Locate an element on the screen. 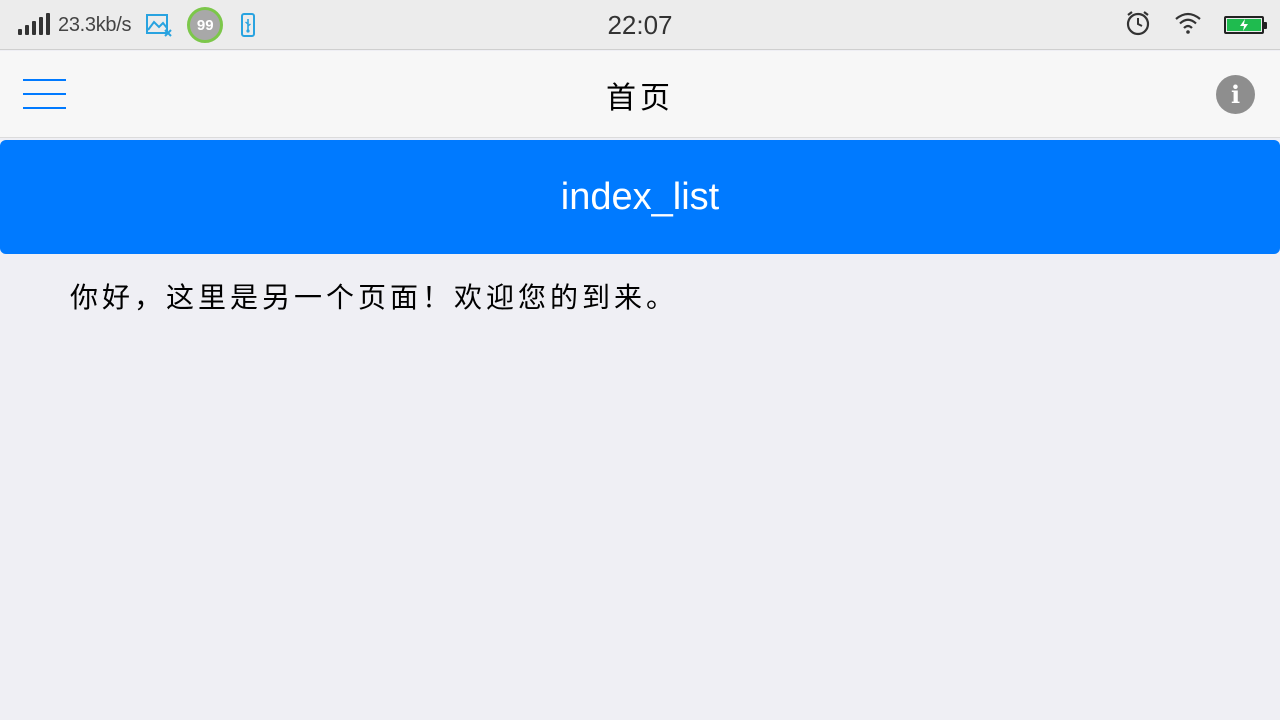 The height and width of the screenshot is (720, 1280). status-bar-right is located at coordinates (1195, 25).